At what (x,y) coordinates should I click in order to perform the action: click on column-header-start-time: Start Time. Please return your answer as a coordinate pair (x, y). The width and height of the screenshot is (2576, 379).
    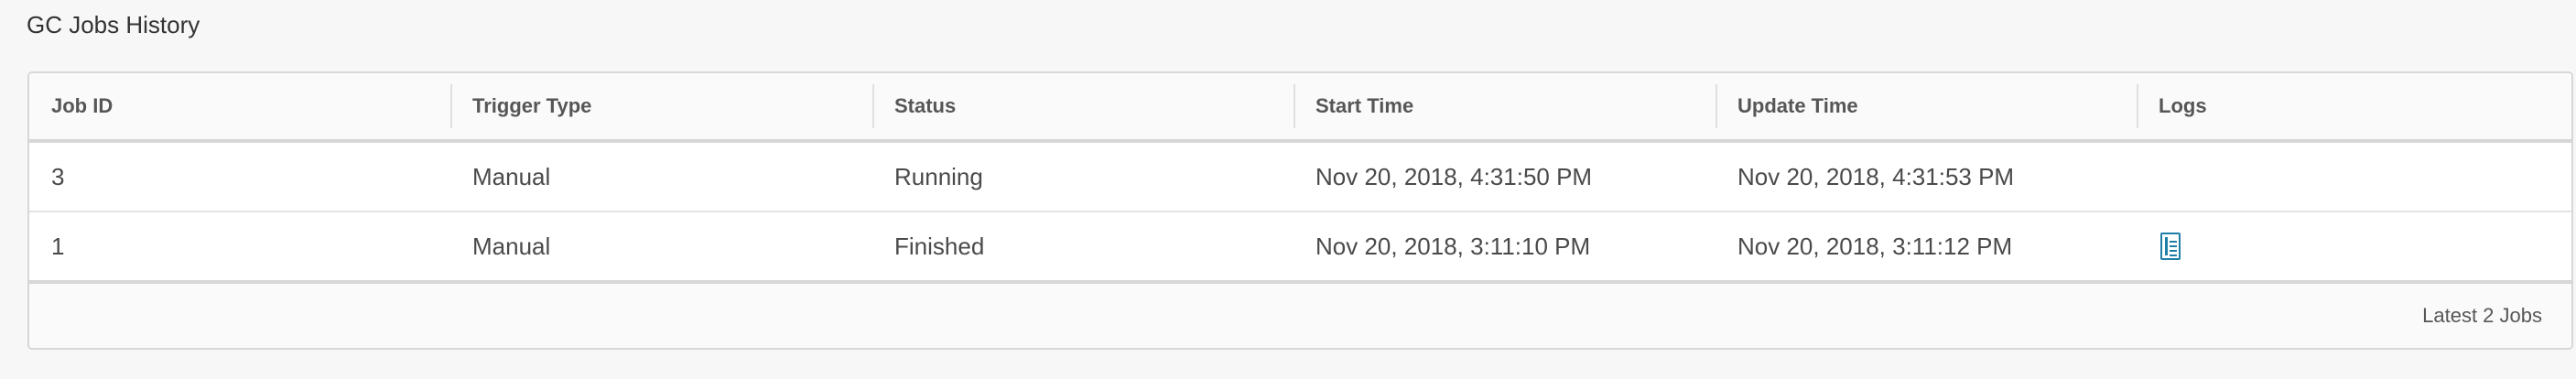
    Looking at the image, I should click on (1505, 106).